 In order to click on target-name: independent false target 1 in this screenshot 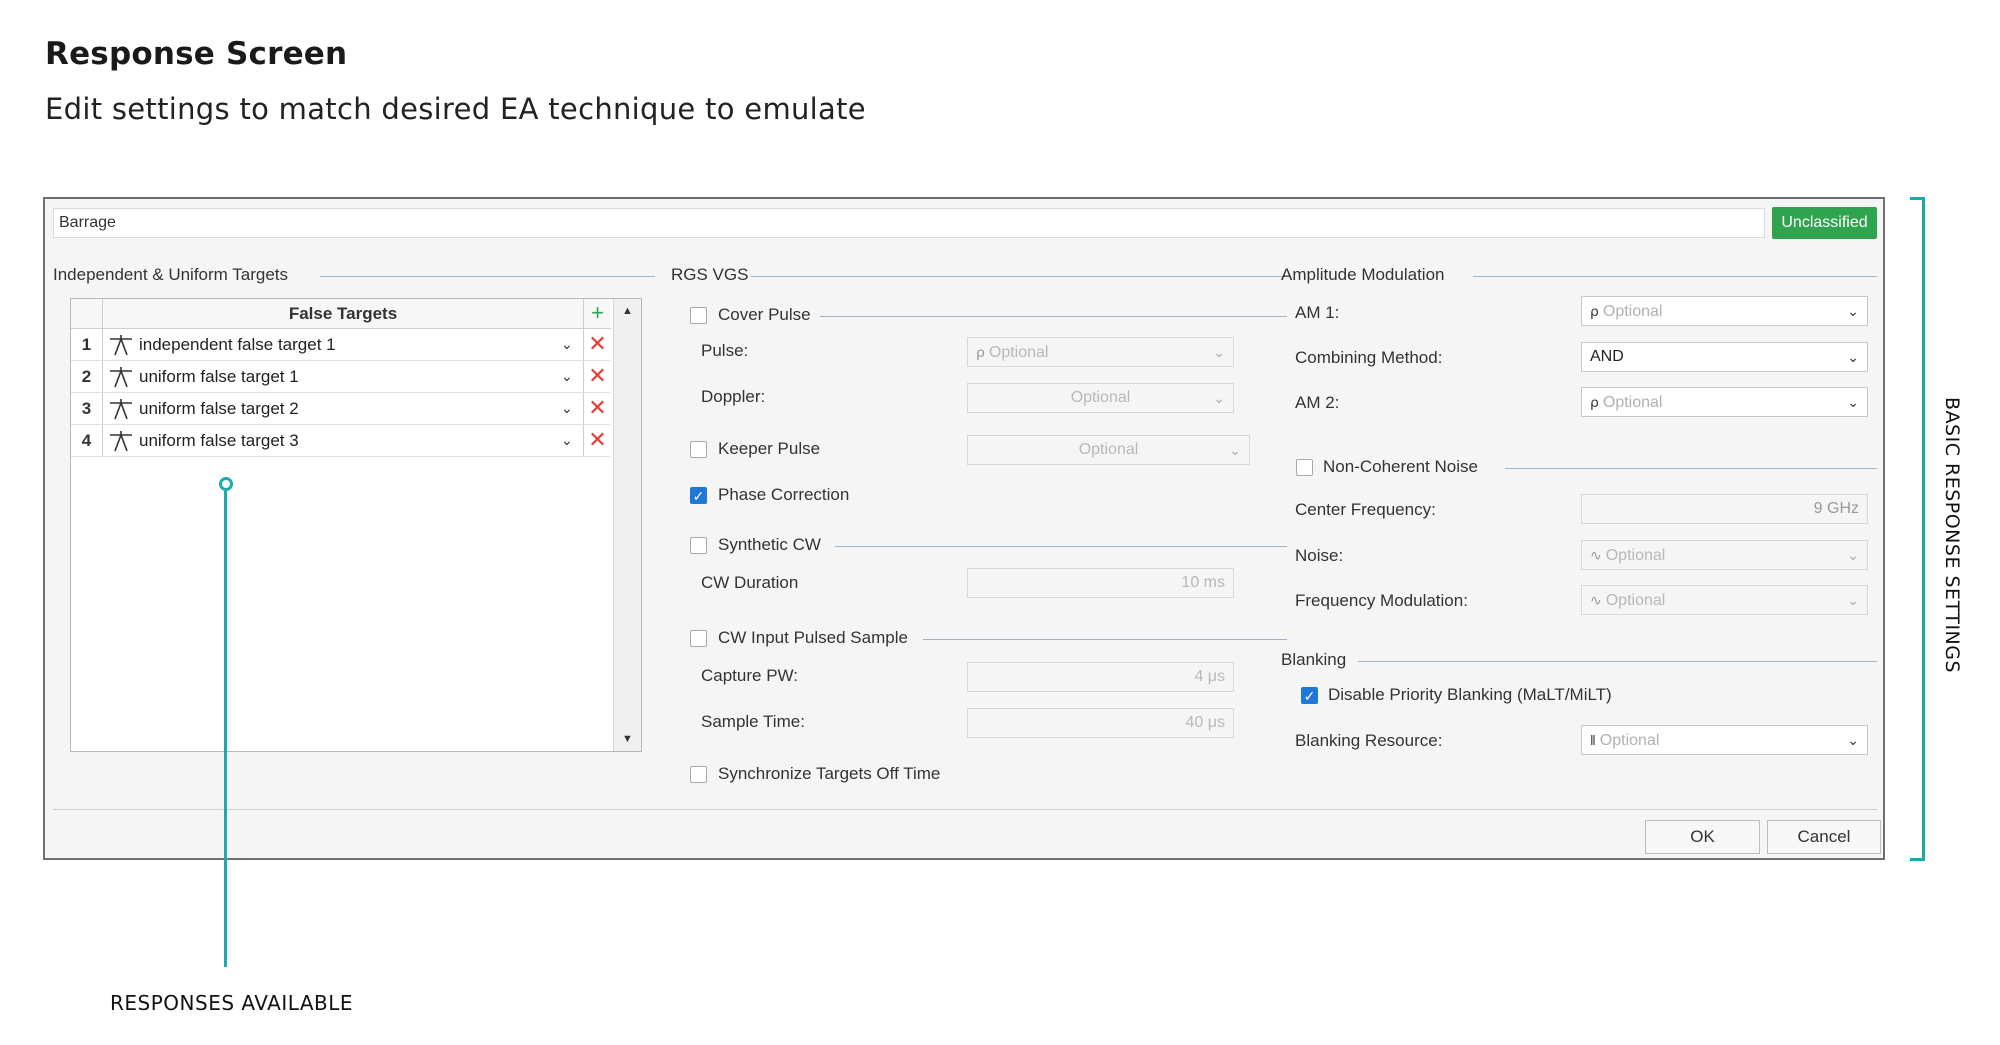, I will do `click(237, 344)`.